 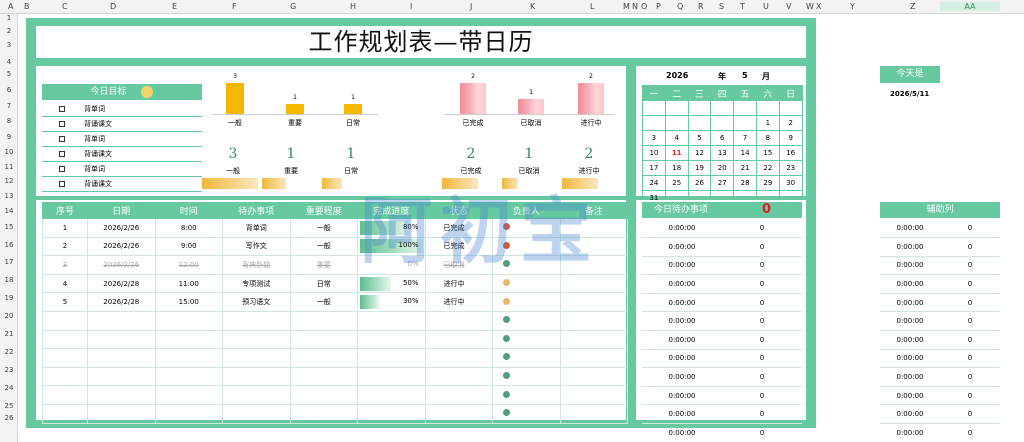 What do you see at coordinates (9, 316) in the screenshot?
I see `row-label: 20` at bounding box center [9, 316].